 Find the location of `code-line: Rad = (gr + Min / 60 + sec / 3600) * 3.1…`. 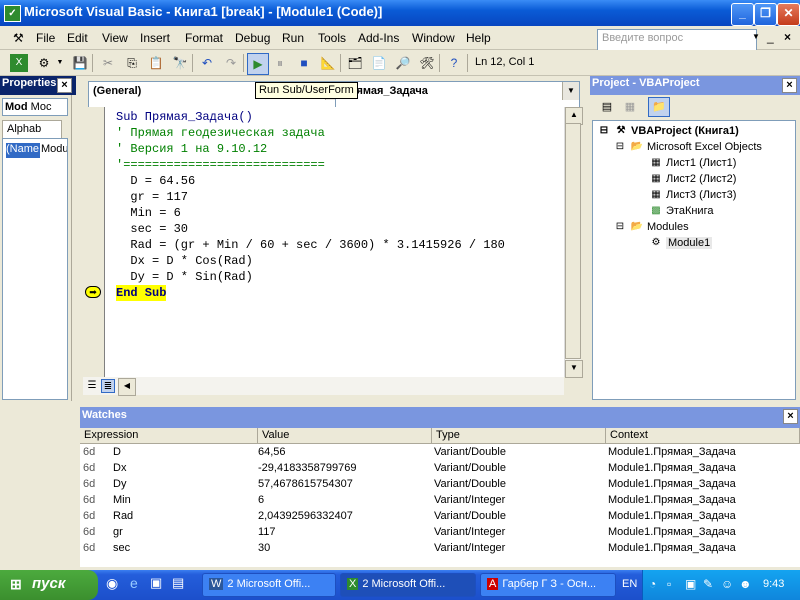

code-line: Rad = (gr + Min / 60 + sec / 3600) * 3.1… is located at coordinates (310, 245).